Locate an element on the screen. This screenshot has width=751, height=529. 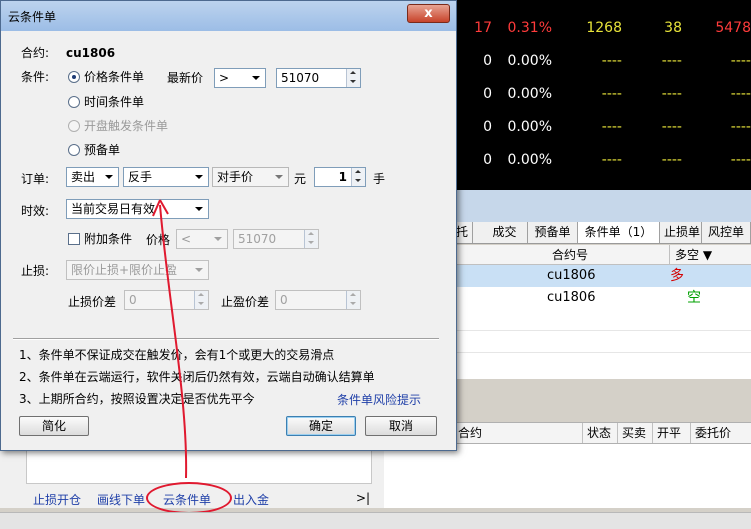
table-row: cu1806 空 is located at coordinates (595, 298).